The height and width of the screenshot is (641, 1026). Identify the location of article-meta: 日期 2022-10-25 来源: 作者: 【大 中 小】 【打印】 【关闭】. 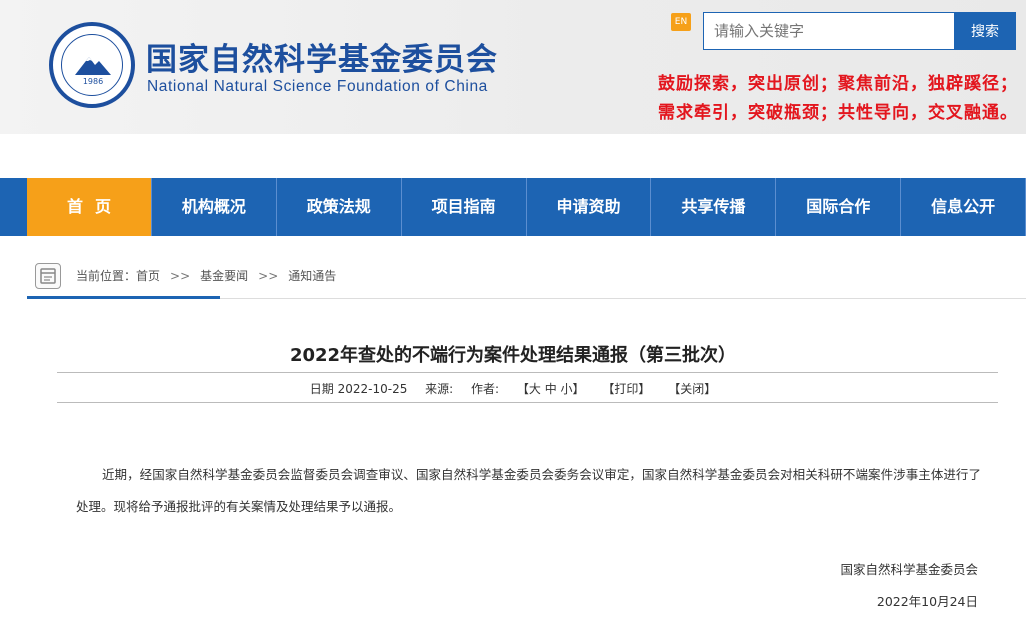
(513, 388).